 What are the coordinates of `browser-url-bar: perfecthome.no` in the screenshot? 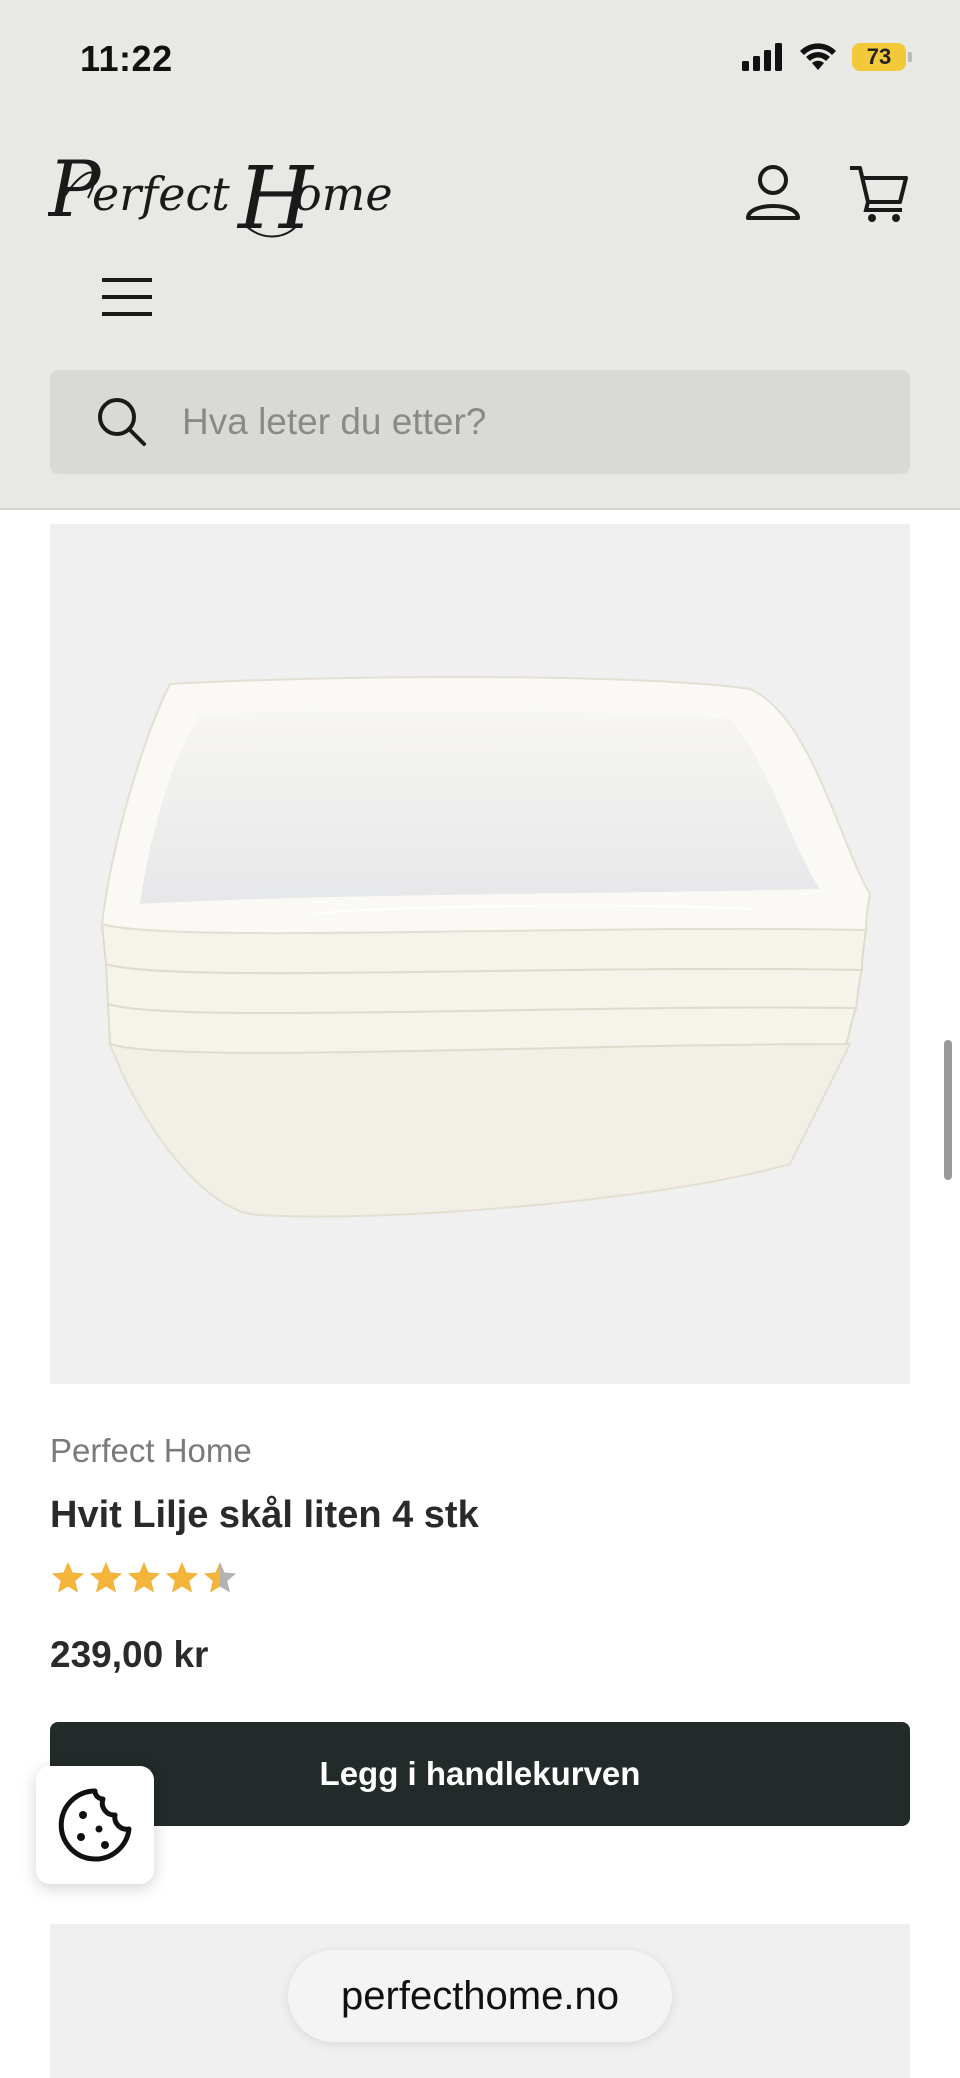 It's located at (480, 1996).